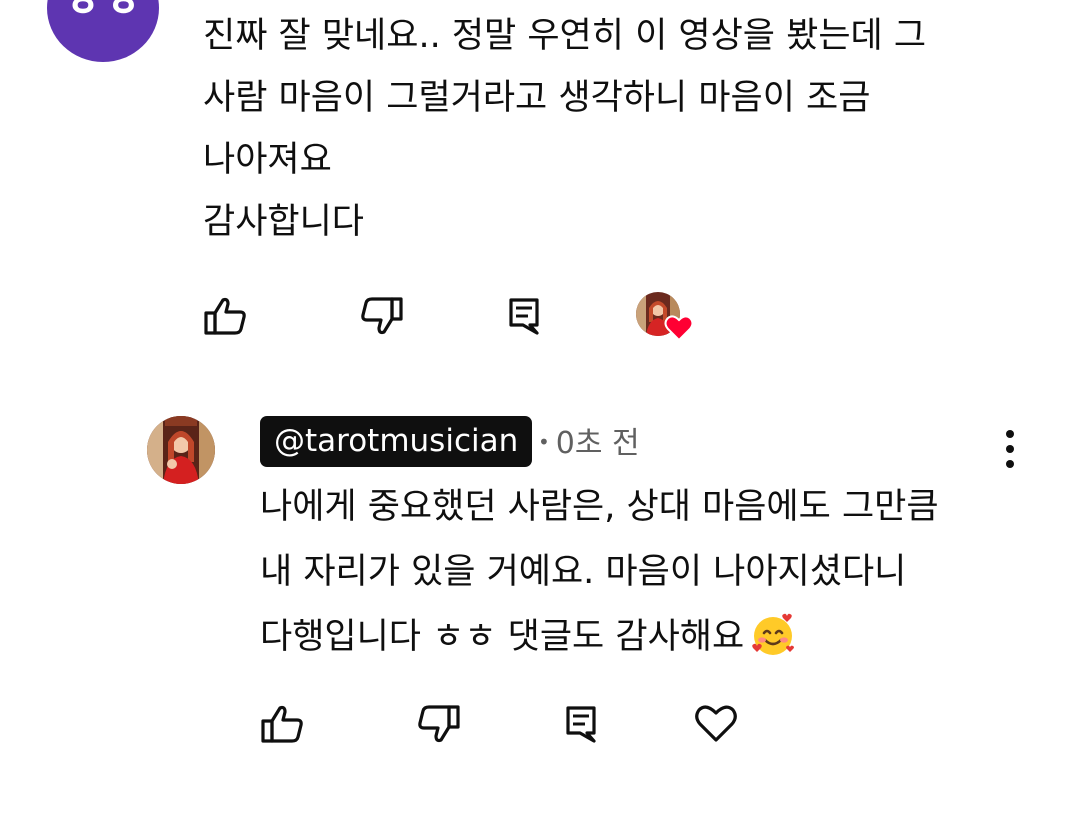 The height and width of the screenshot is (833, 1080). What do you see at coordinates (181, 450) in the screenshot?
I see `reply-author-avatar` at bounding box center [181, 450].